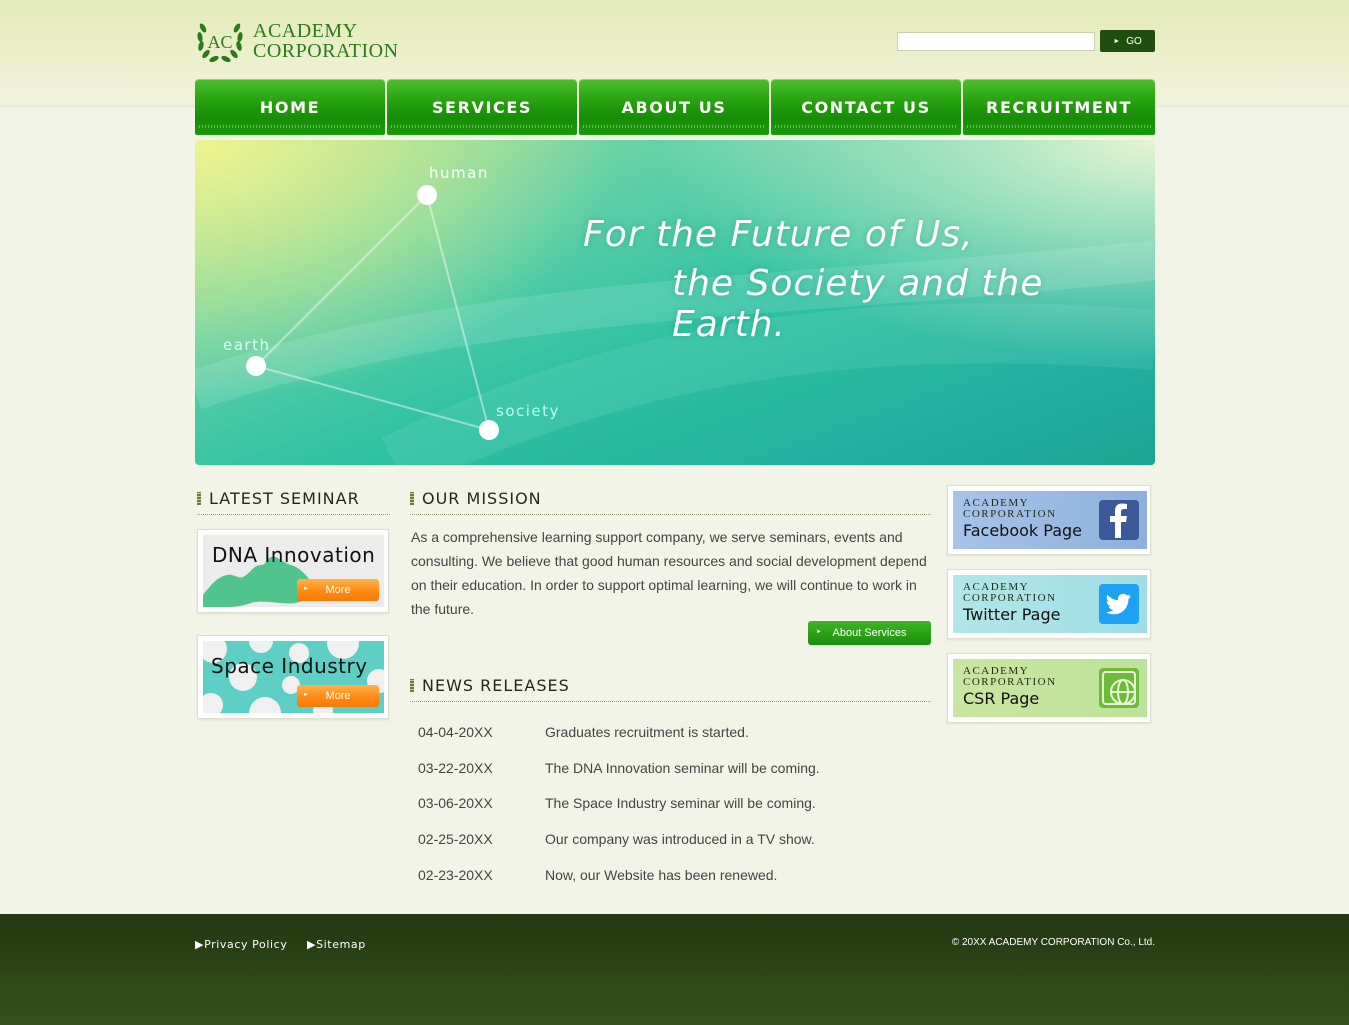  What do you see at coordinates (996, 41) in the screenshot?
I see `search-input` at bounding box center [996, 41].